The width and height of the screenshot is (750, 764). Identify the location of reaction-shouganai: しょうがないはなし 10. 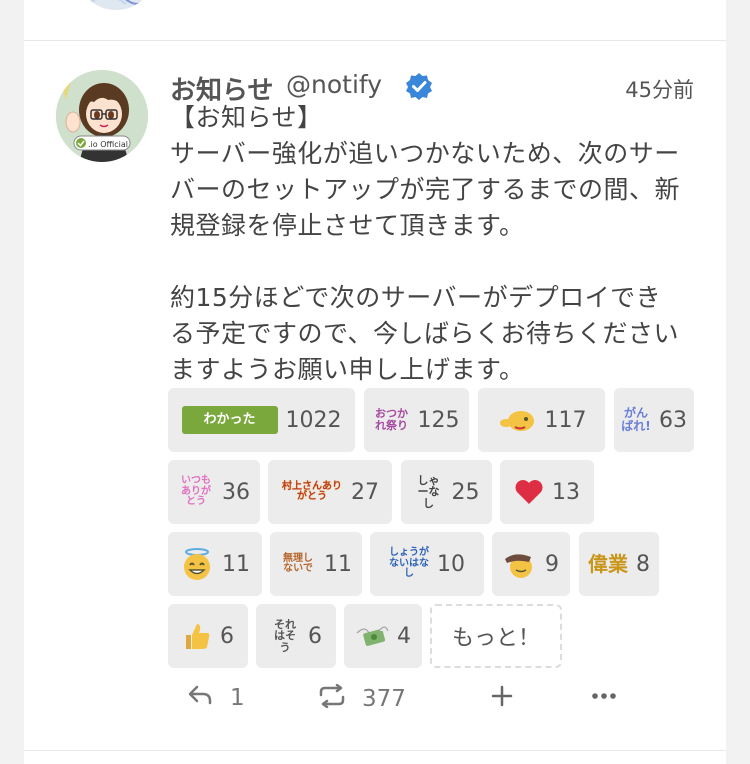
(427, 564).